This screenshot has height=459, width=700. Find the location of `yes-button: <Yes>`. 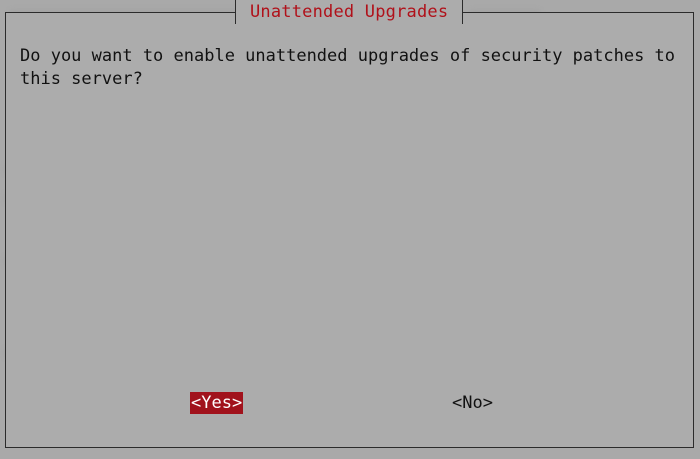

yes-button: <Yes> is located at coordinates (217, 403).